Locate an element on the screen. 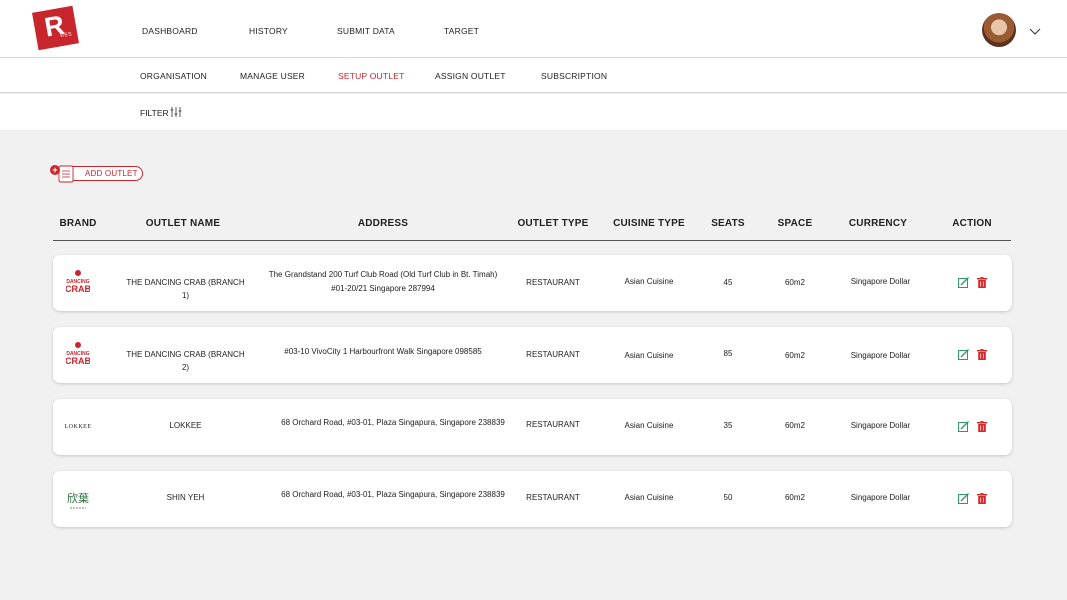 This screenshot has width=1067, height=600. logo-shin-yeh-text: 欣葉 is located at coordinates (78, 498).